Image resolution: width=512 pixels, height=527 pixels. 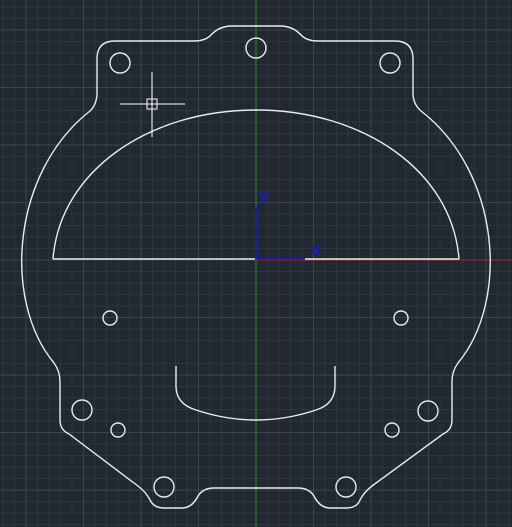 I want to click on ucs-x-label: X, so click(x=316, y=251).